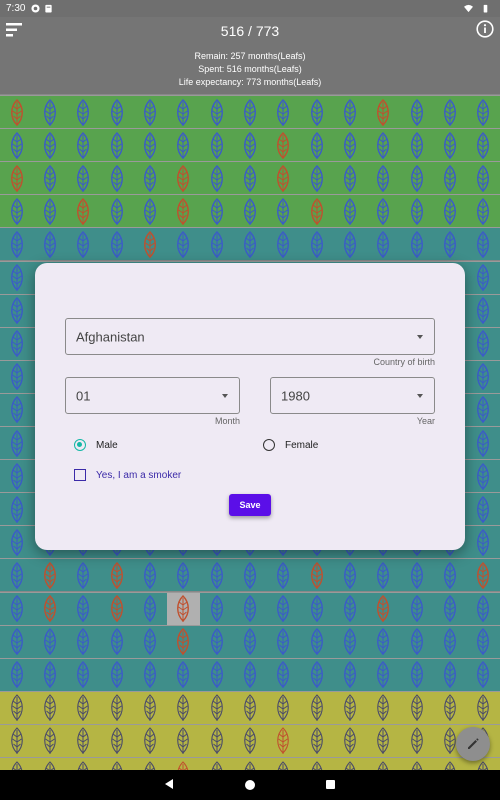 This screenshot has height=800, width=500. Describe the element at coordinates (269, 445) in the screenshot. I see `radio-female-button` at that location.